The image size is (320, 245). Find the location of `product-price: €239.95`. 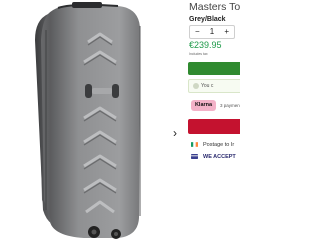

product-price: €239.95 is located at coordinates (205, 45).